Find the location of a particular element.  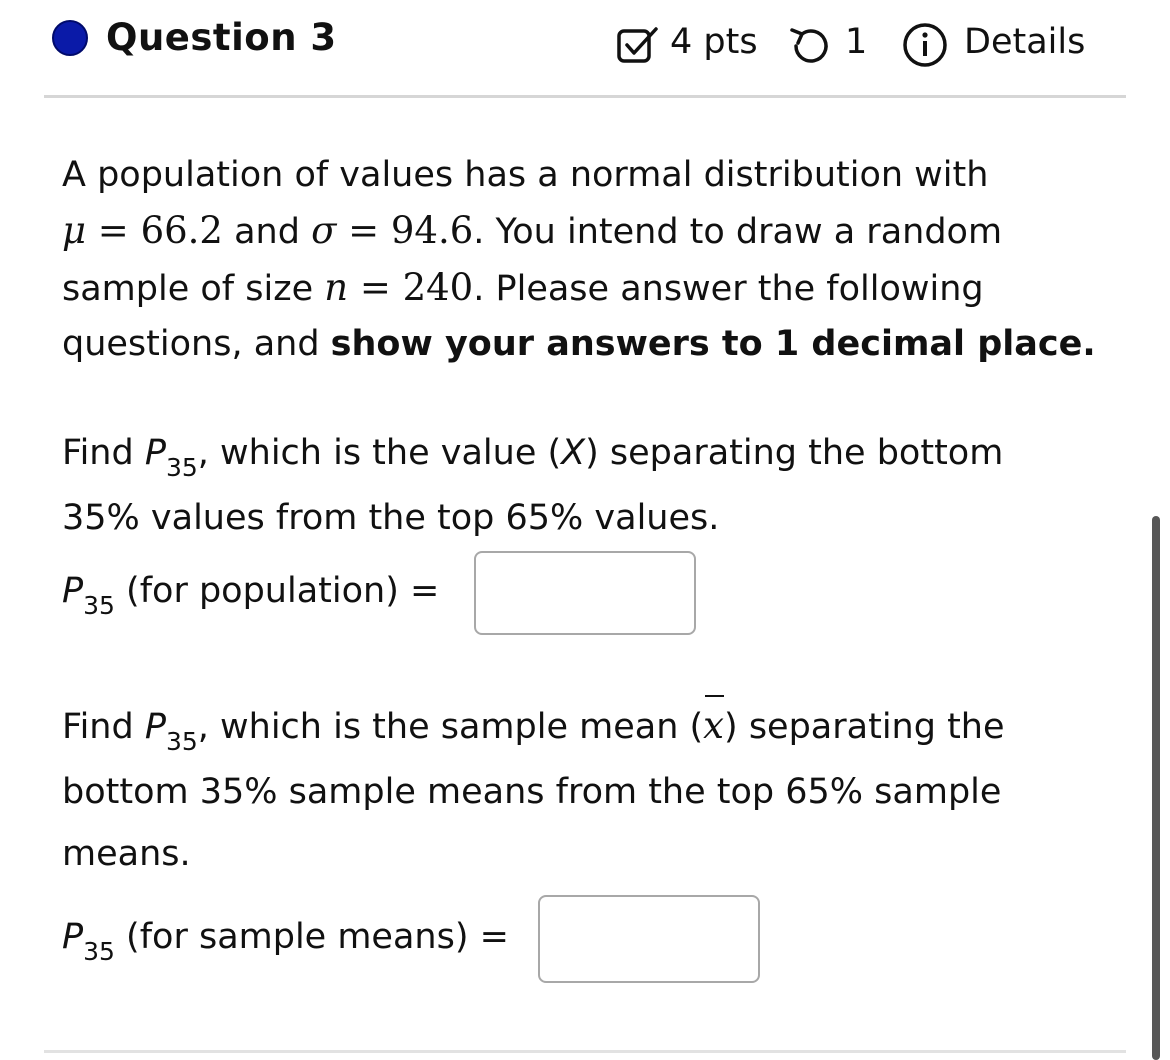

question-header: Question 3 4 pts 1 Details is located at coordinates (585, 49).